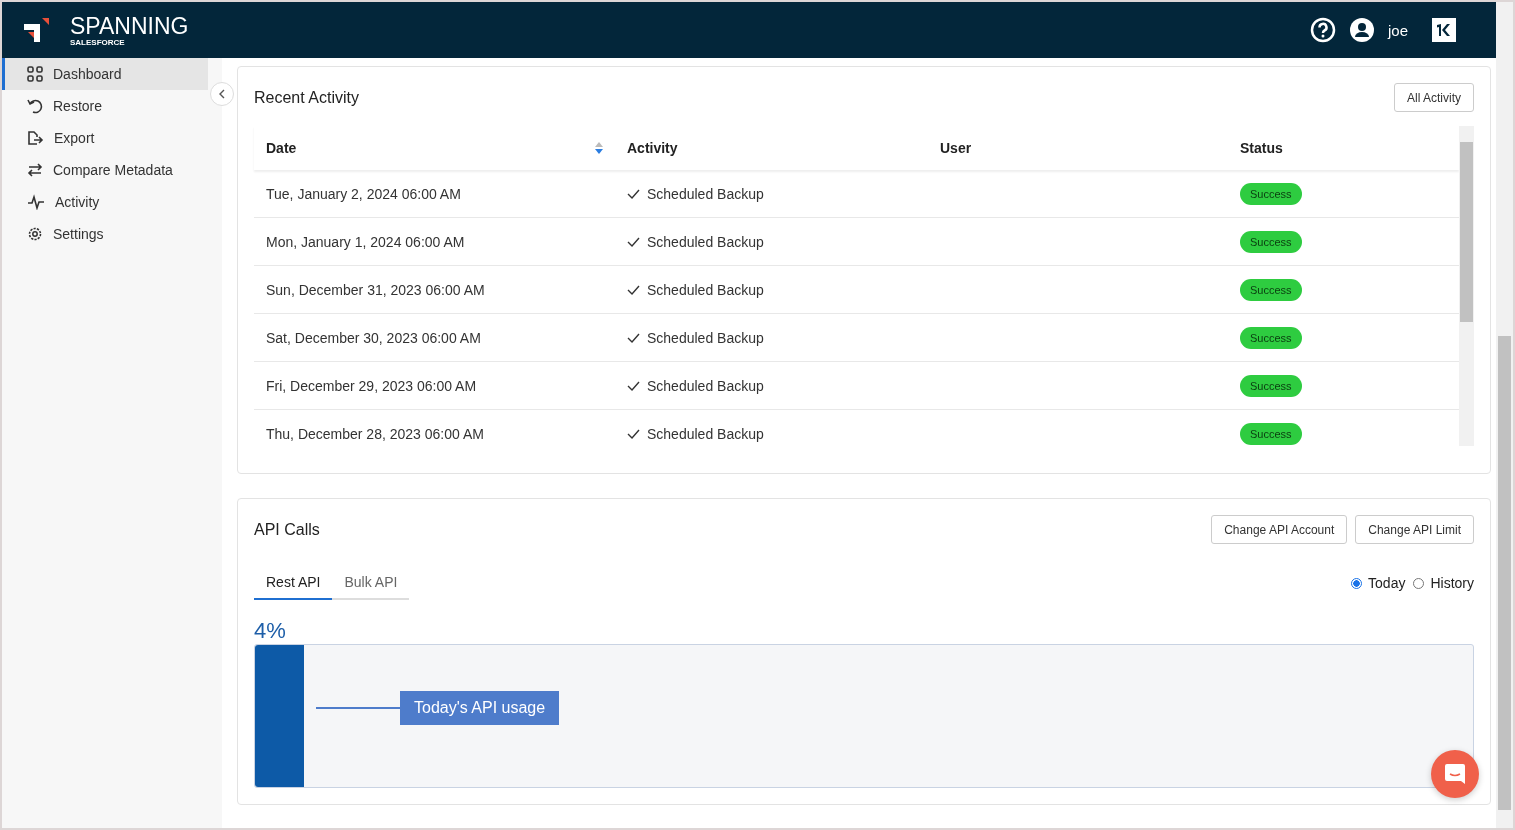 This screenshot has width=1515, height=830. What do you see at coordinates (1279, 529) in the screenshot?
I see `change-button: Change API Account` at bounding box center [1279, 529].